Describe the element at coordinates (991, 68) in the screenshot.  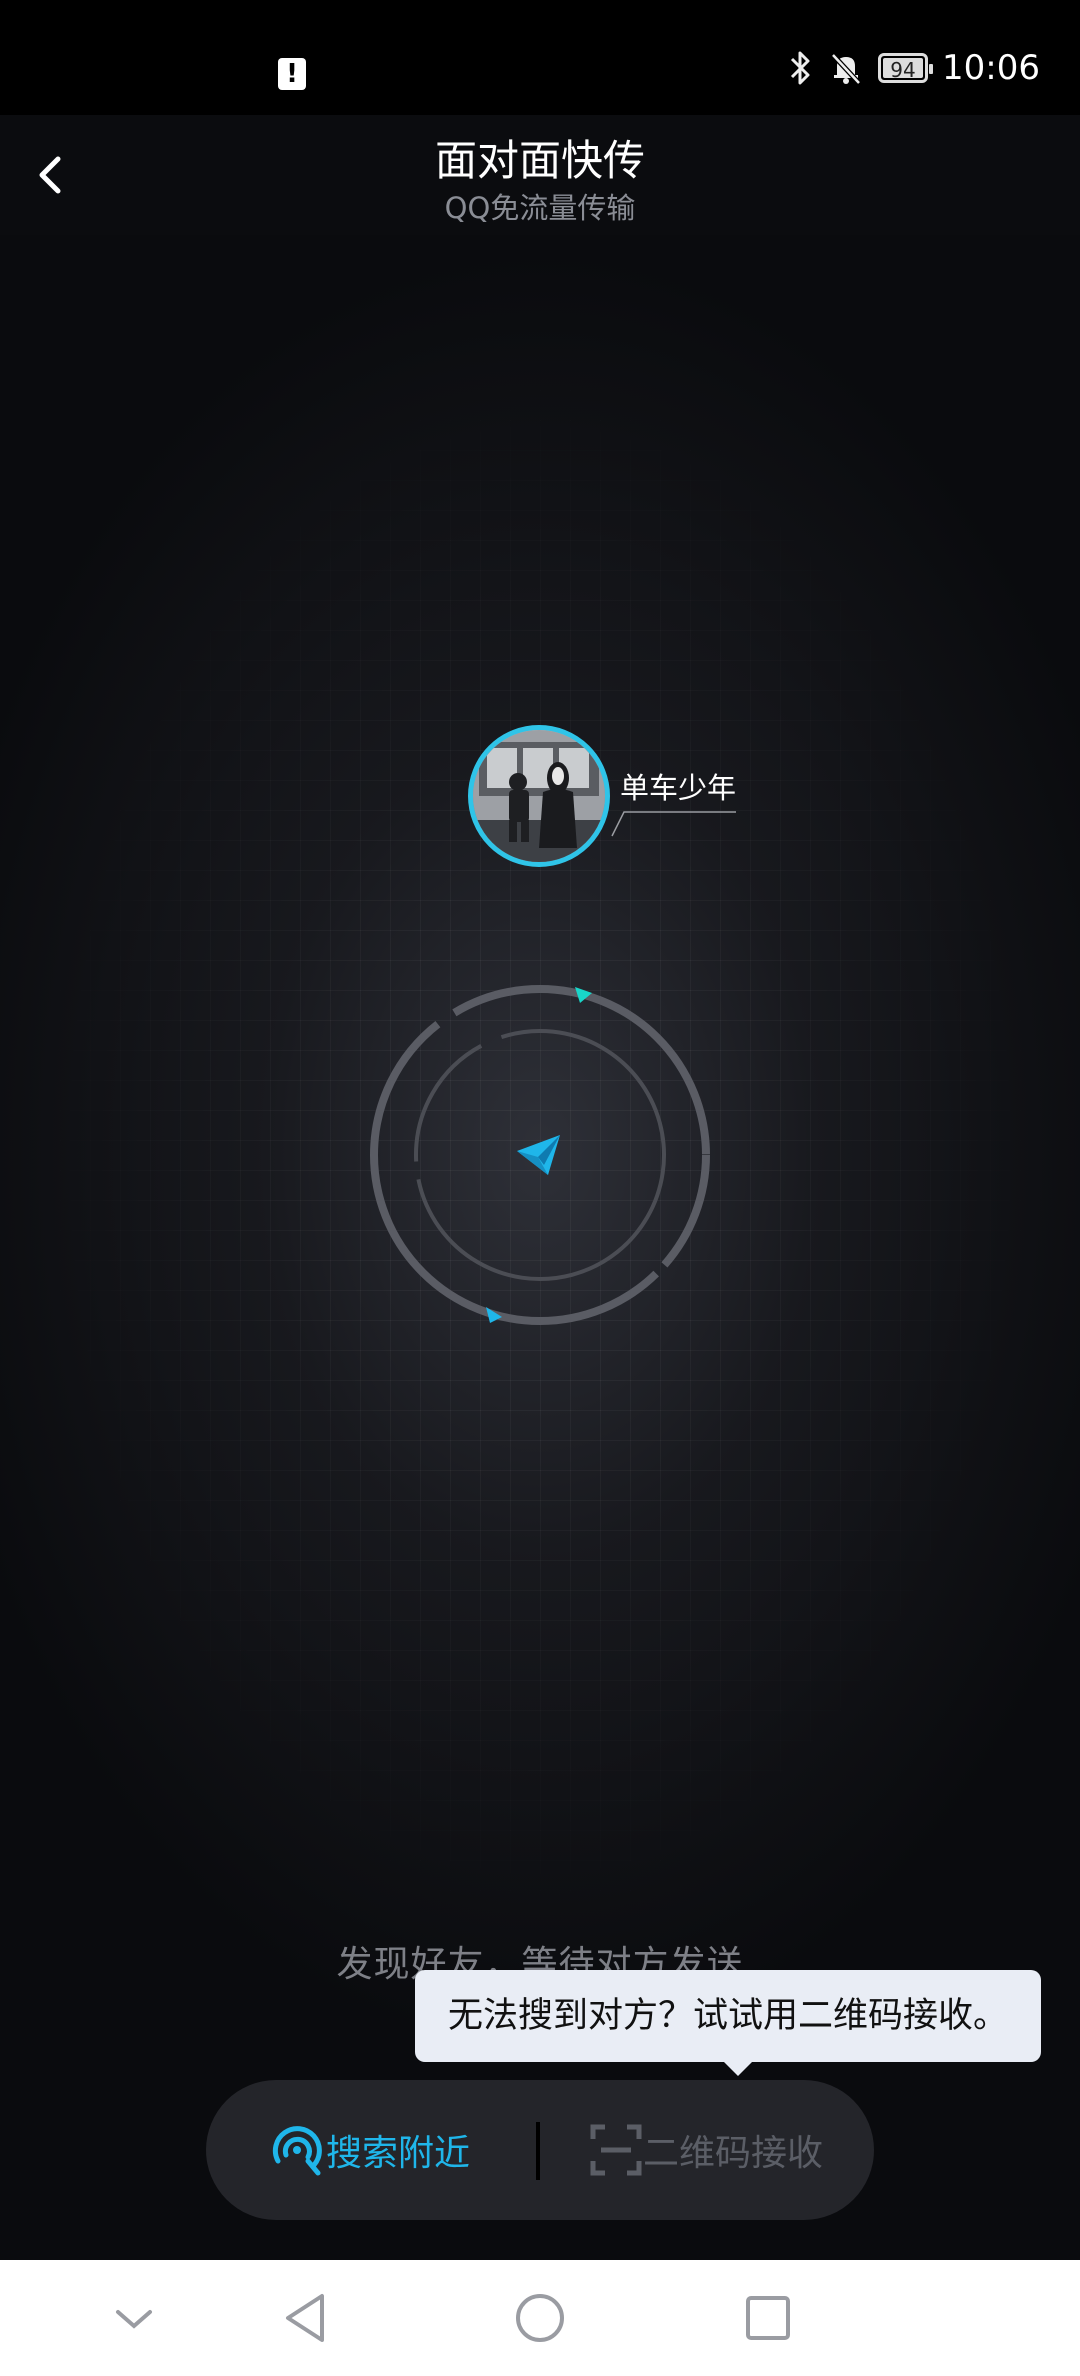
I see `clock: 10:06` at that location.